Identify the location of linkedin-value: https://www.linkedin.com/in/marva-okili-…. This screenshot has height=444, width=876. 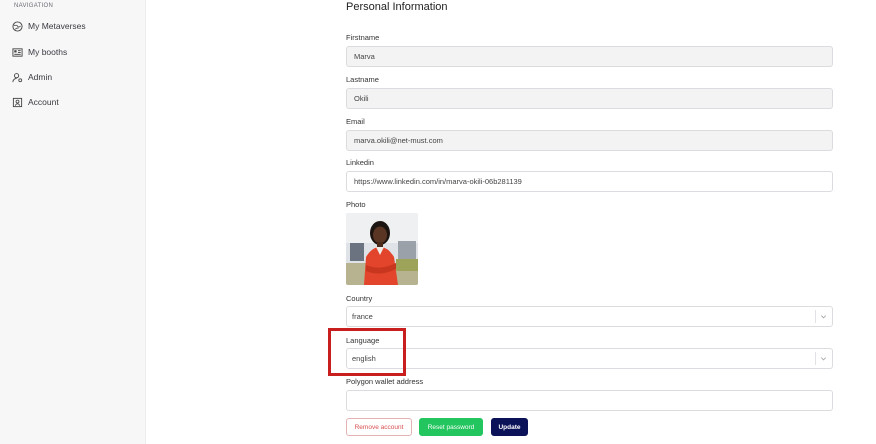
(438, 181).